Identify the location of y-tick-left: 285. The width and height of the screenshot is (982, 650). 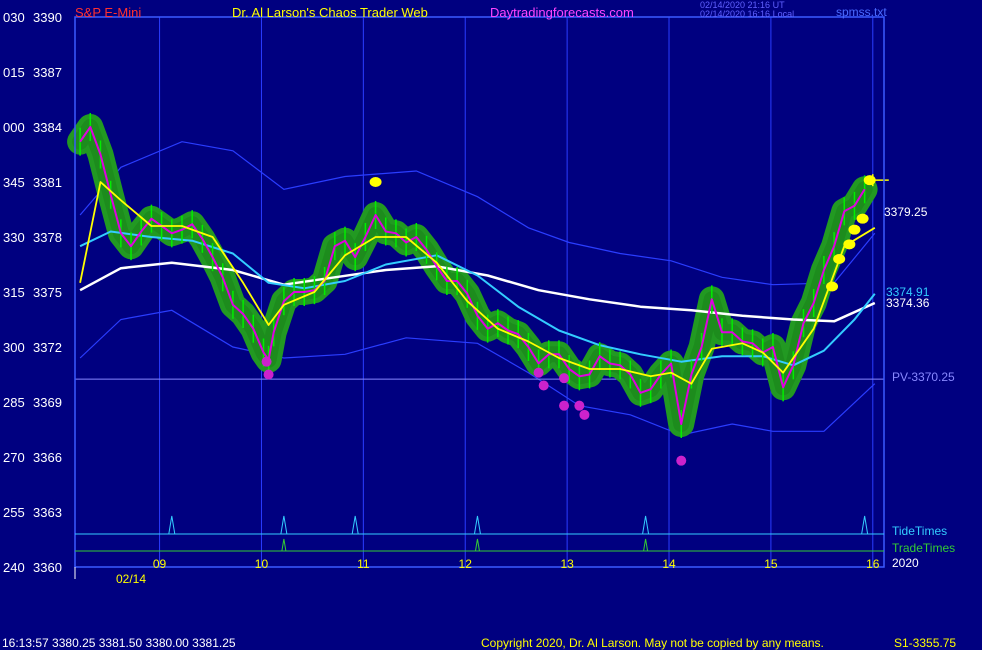
(14, 402).